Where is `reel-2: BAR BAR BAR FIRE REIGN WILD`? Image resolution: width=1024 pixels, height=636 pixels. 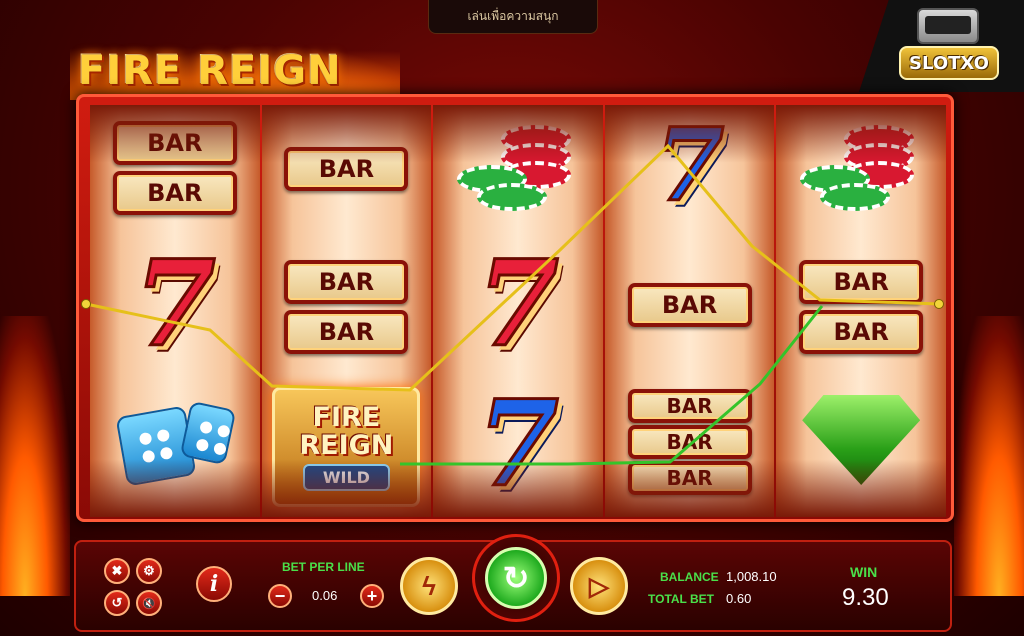
reel-2: BAR BAR BAR FIRE REIGN WILD is located at coordinates (346, 311).